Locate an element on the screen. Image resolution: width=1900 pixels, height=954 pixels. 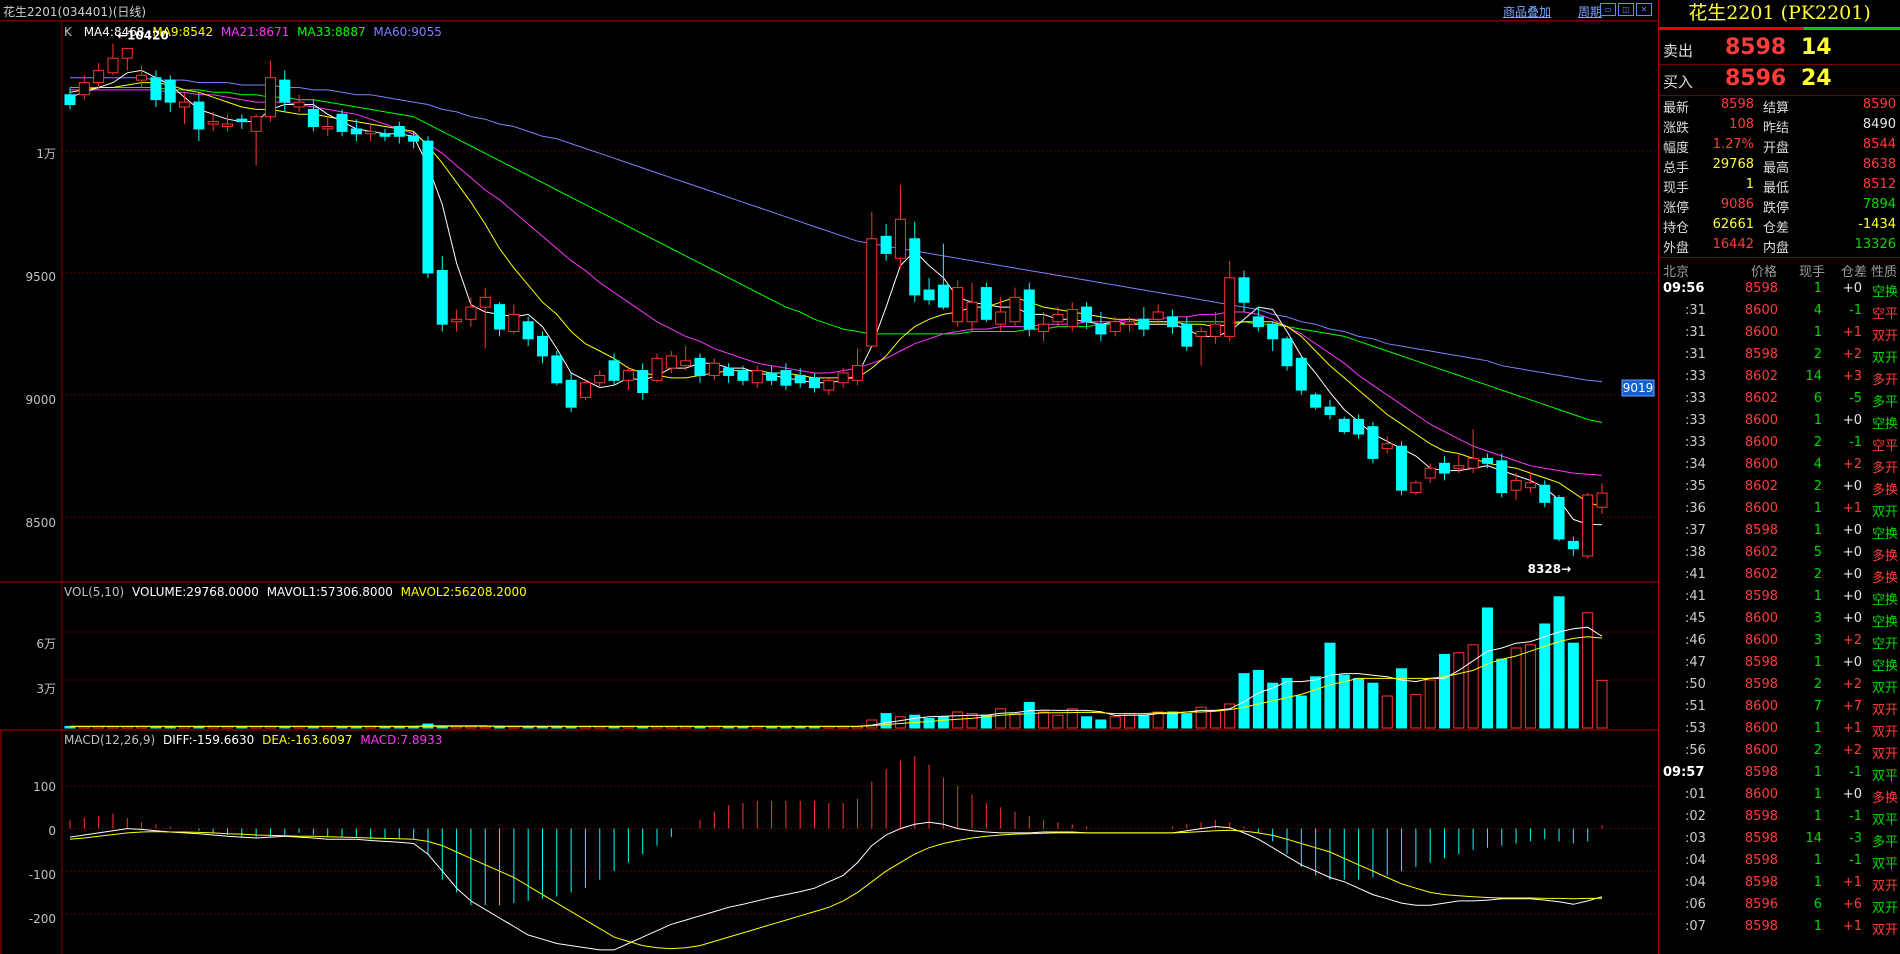
tick-row: :31 8600 4 -1 空平 is located at coordinates (1779, 311).